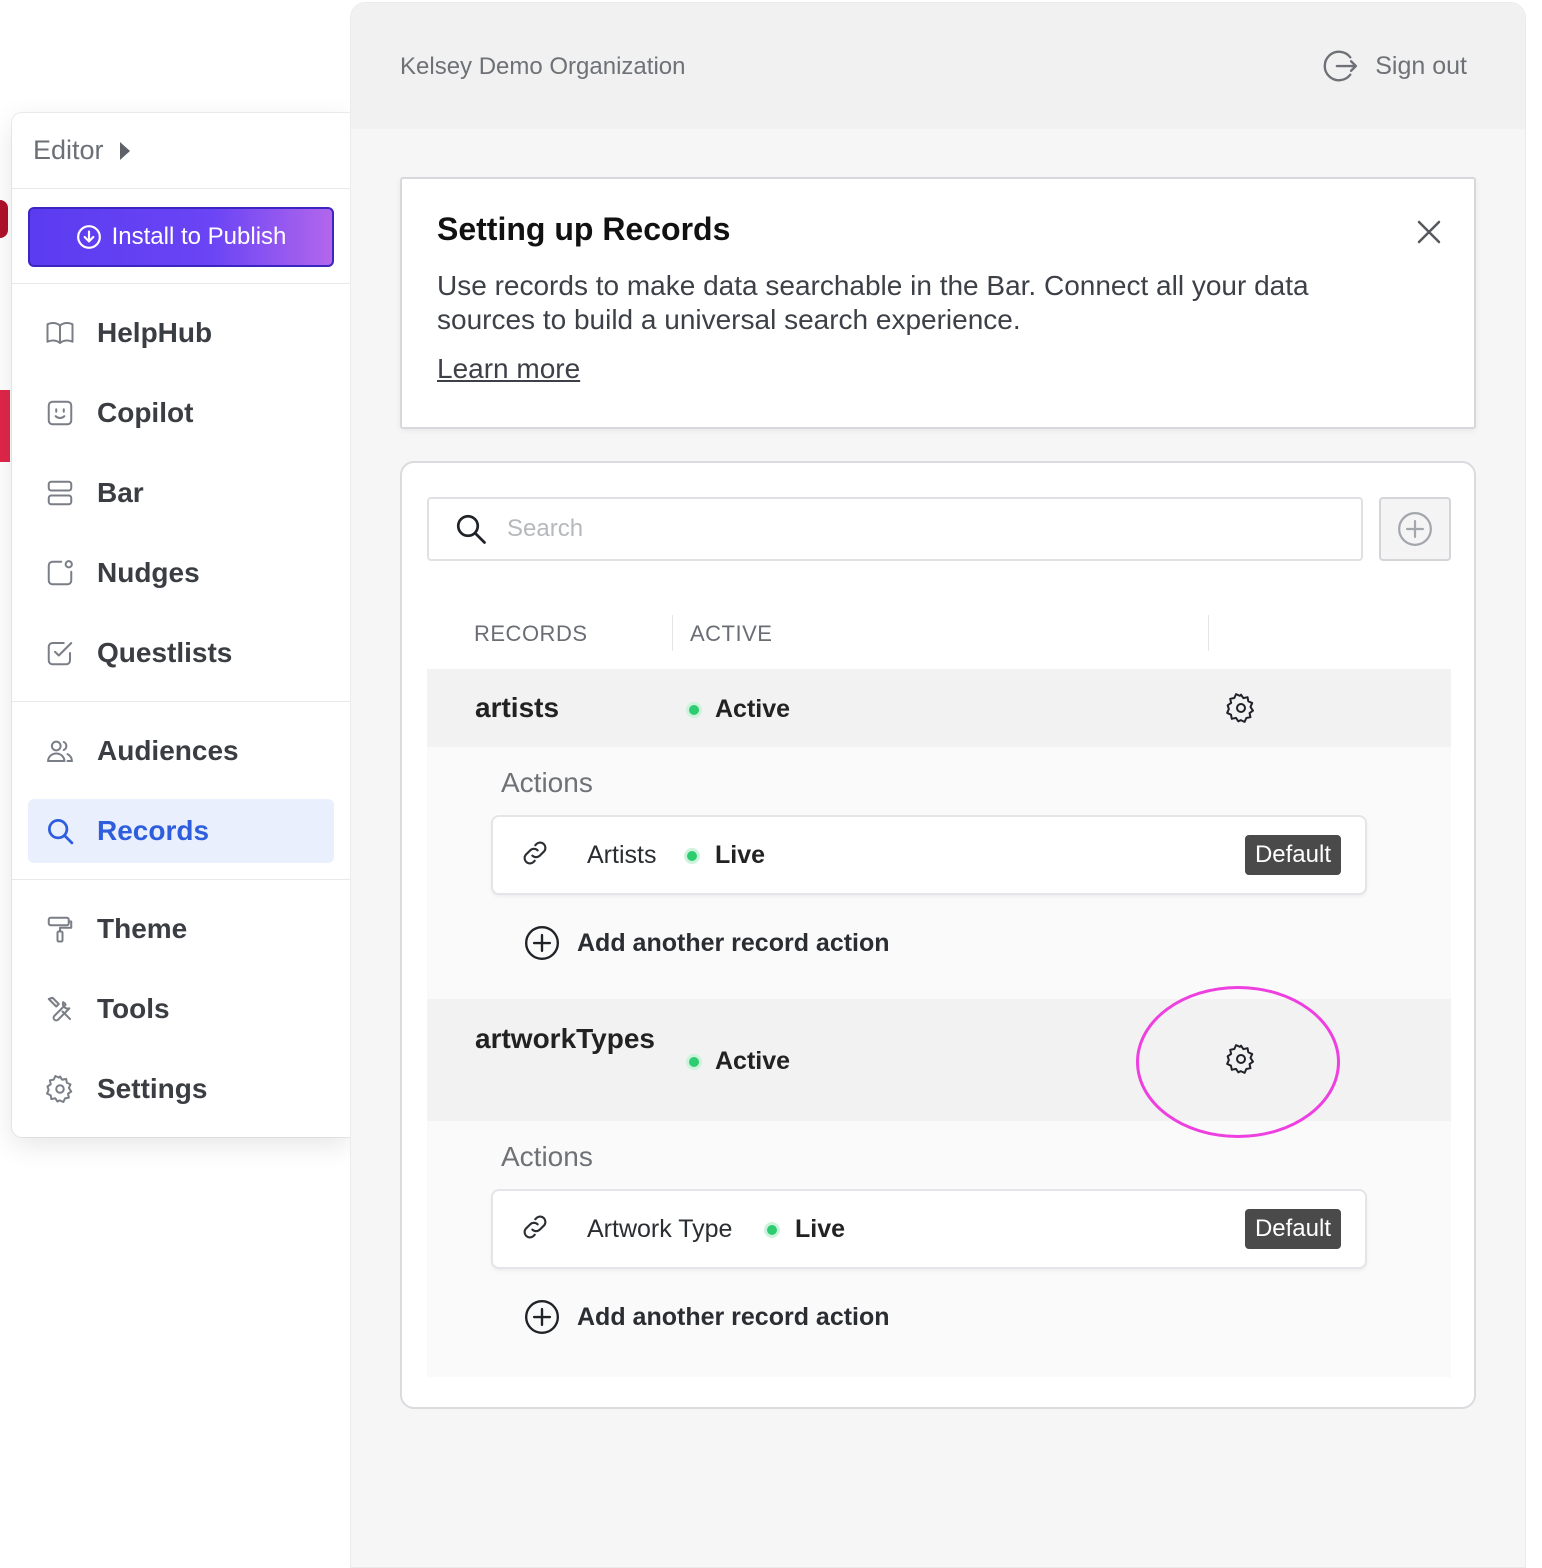 The height and width of the screenshot is (1568, 1542). I want to click on sidebar-item-questlists: Questlists, so click(181, 653).